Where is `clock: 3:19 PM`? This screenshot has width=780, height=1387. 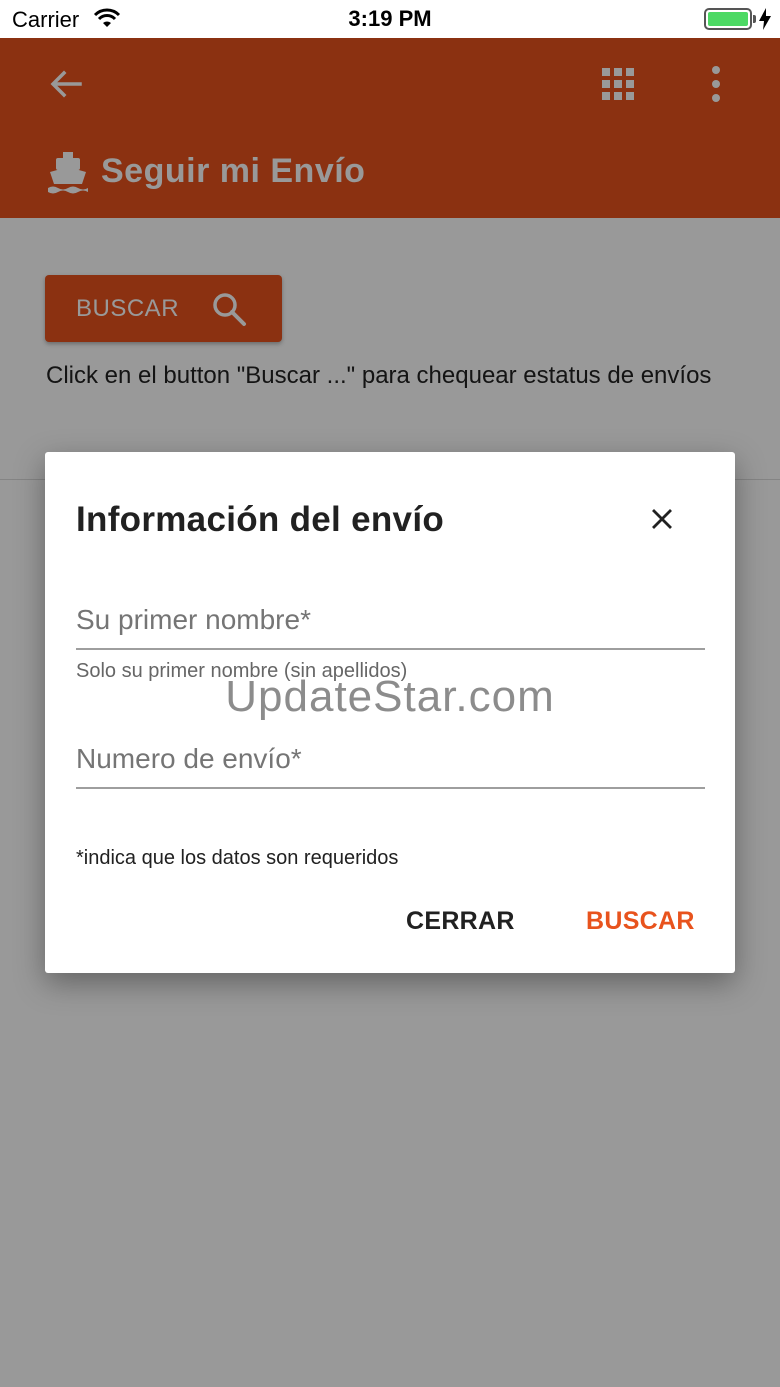
clock: 3:19 PM is located at coordinates (390, 18).